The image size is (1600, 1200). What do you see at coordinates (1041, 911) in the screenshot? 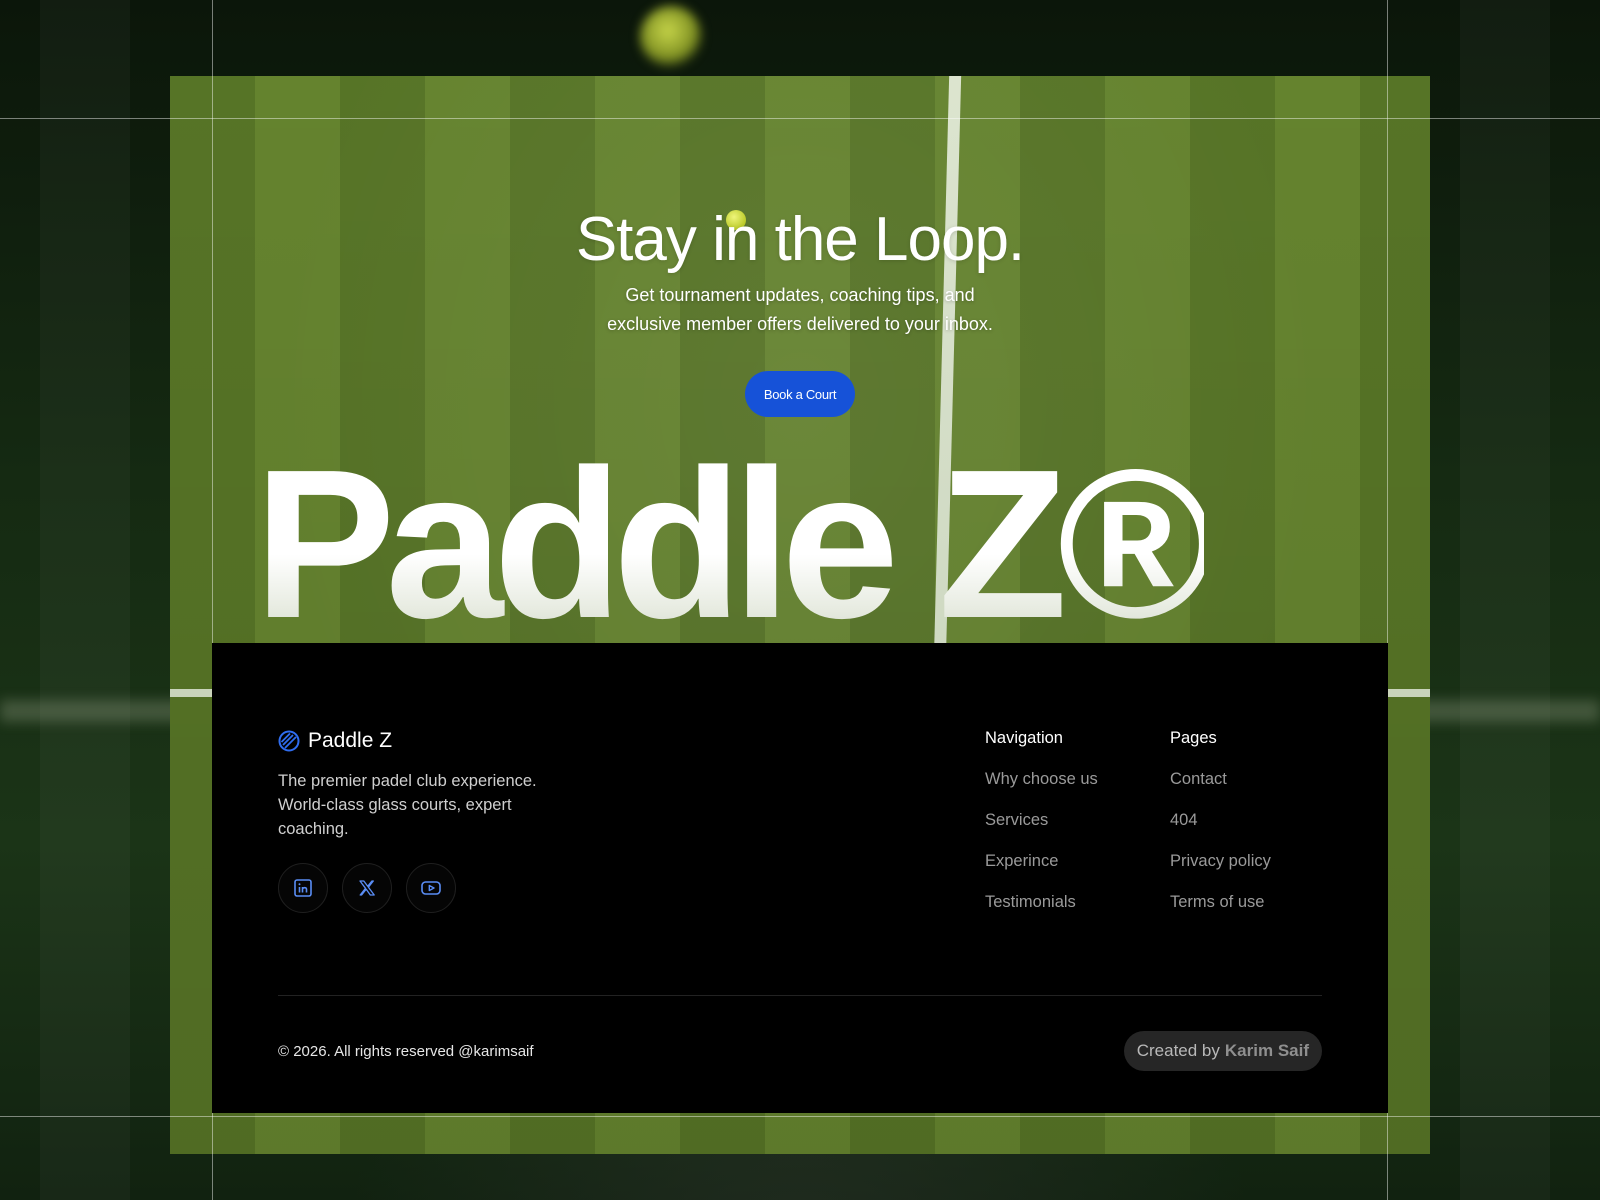
I see `nav-link-testimonials: Testimonials` at bounding box center [1041, 911].